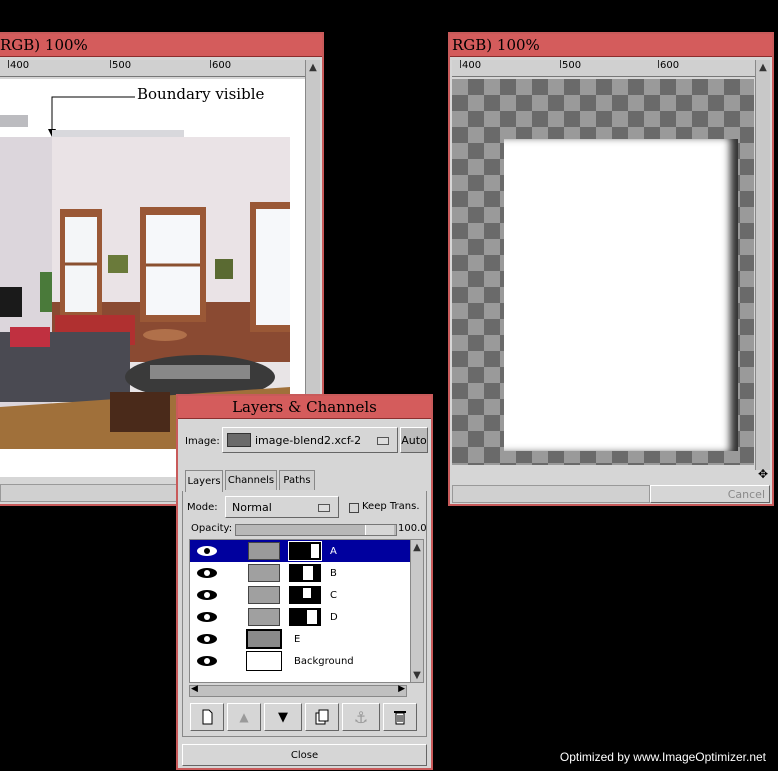  I want to click on layer-row-e: E, so click(300, 639).